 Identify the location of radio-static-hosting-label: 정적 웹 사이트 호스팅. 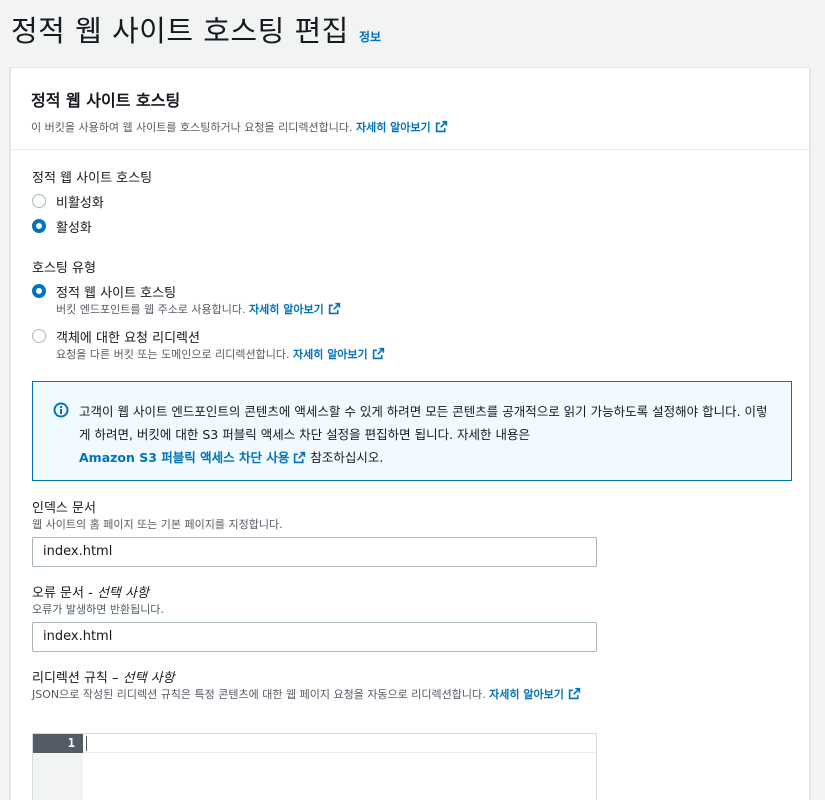
(116, 293).